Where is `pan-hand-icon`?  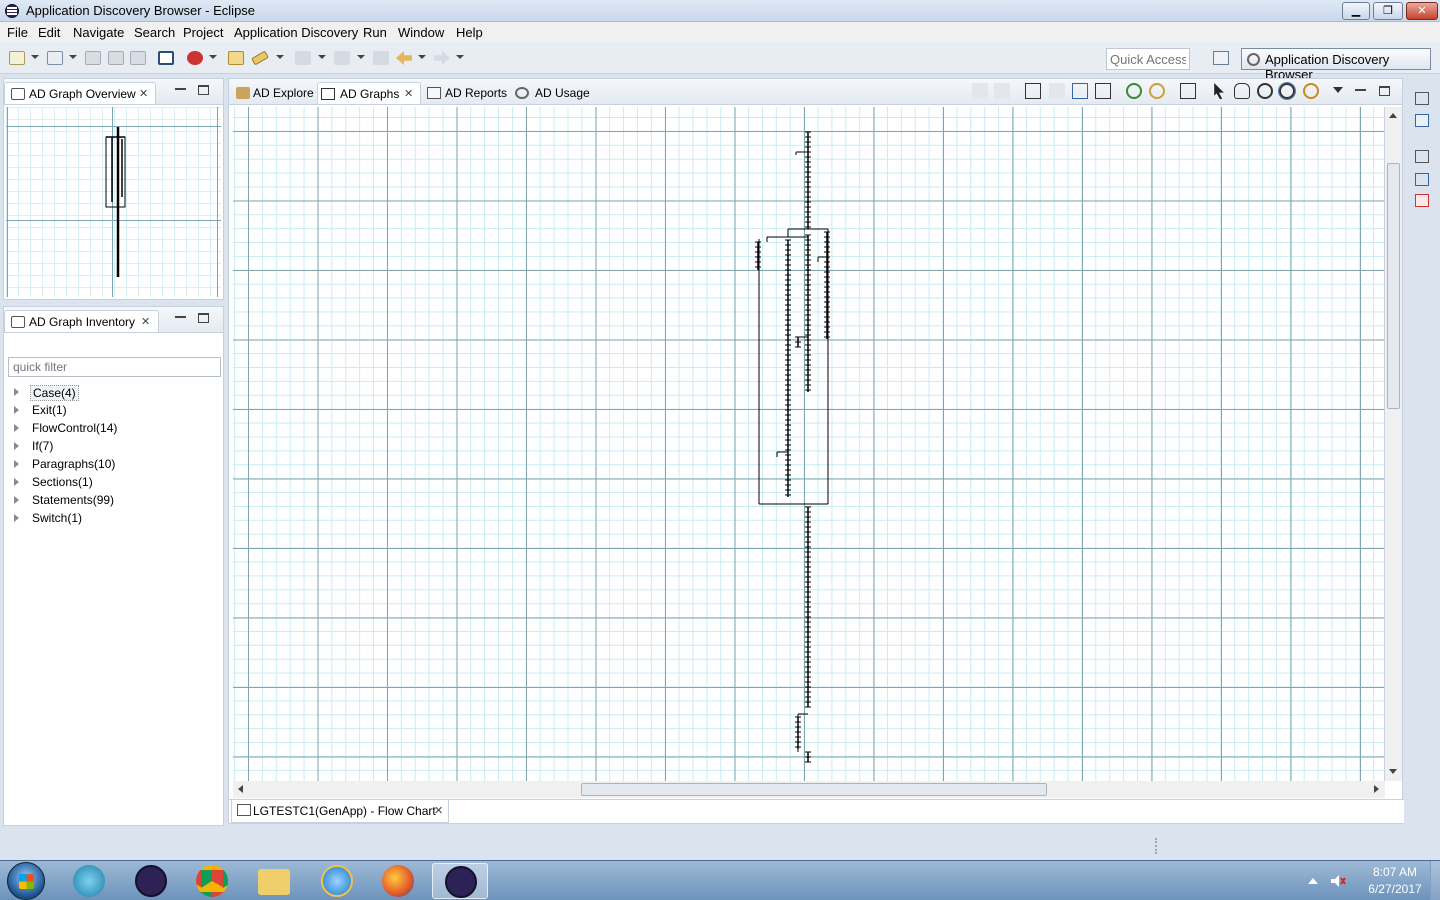 pan-hand-icon is located at coordinates (1242, 91).